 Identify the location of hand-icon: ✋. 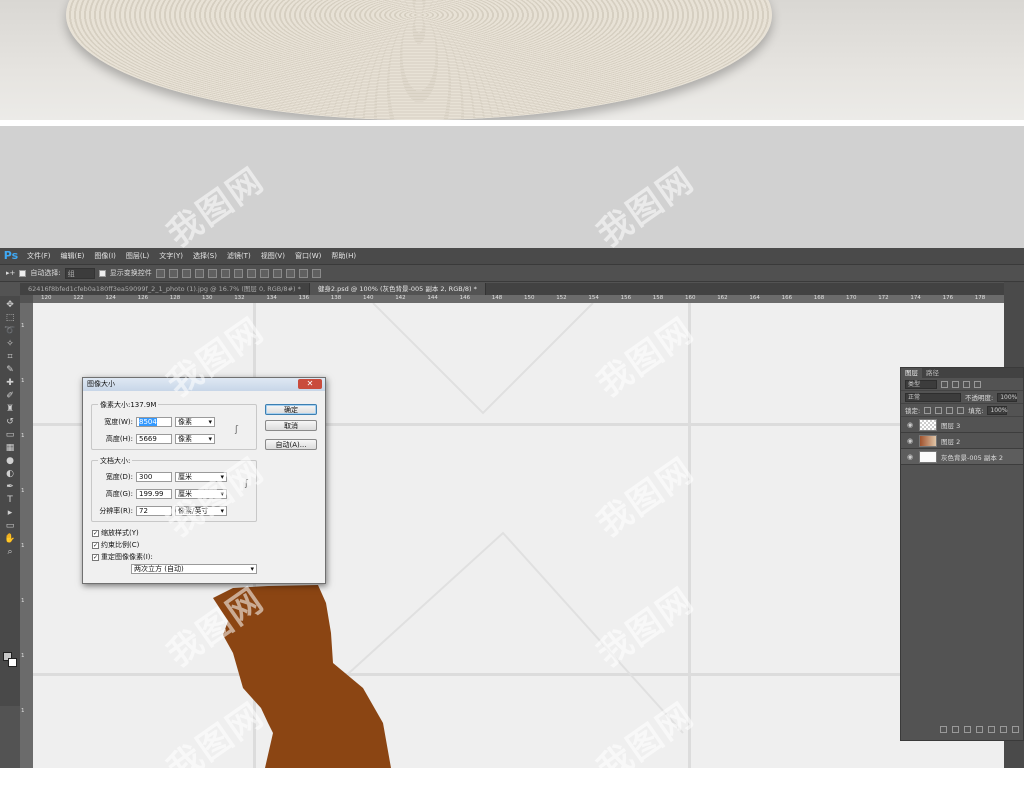
(10, 539).